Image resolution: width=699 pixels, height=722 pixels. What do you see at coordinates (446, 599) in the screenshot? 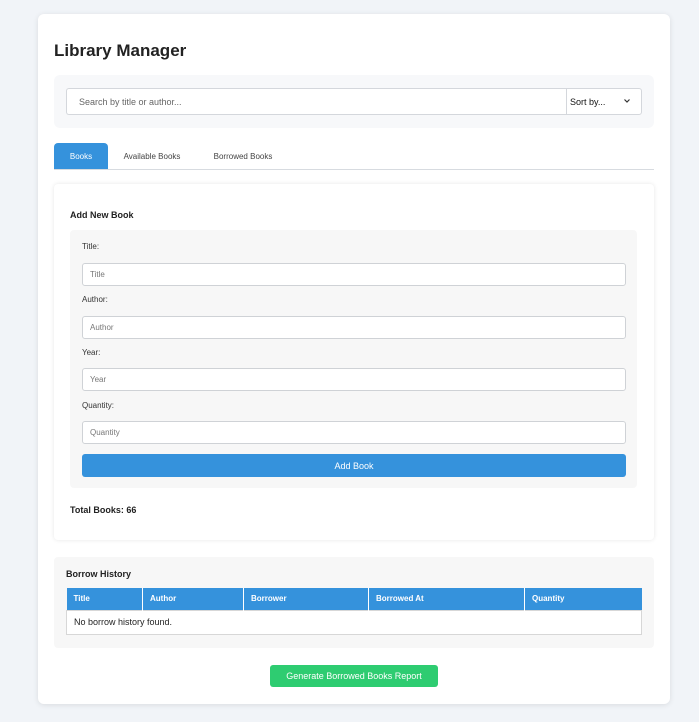
I see `column-header-borrowed-at: Borrowed At` at bounding box center [446, 599].